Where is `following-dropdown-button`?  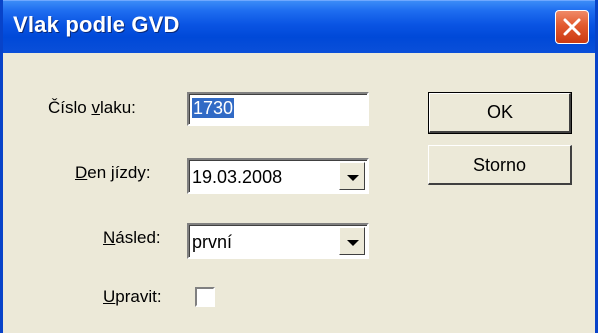
following-dropdown-button is located at coordinates (352, 241).